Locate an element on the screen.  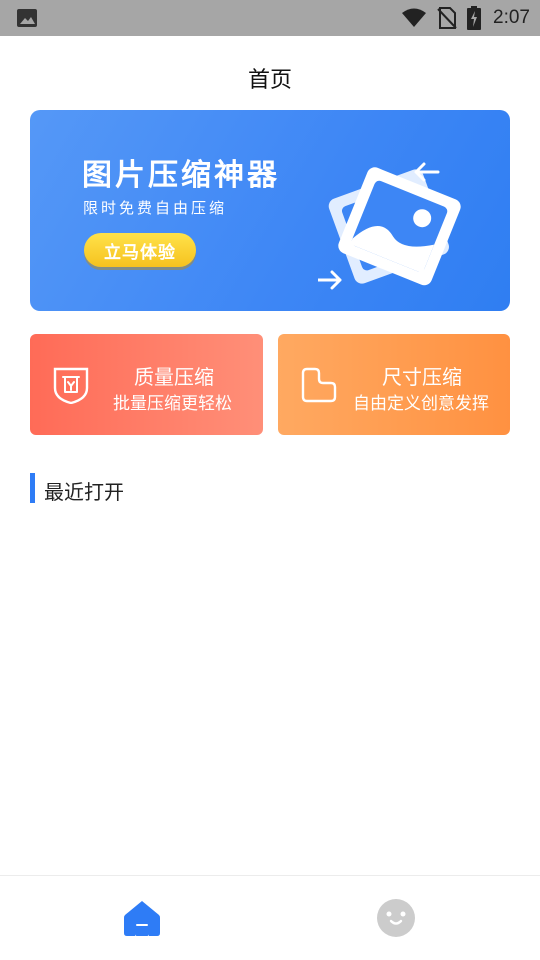
gallery-icon is located at coordinates (27, 18).